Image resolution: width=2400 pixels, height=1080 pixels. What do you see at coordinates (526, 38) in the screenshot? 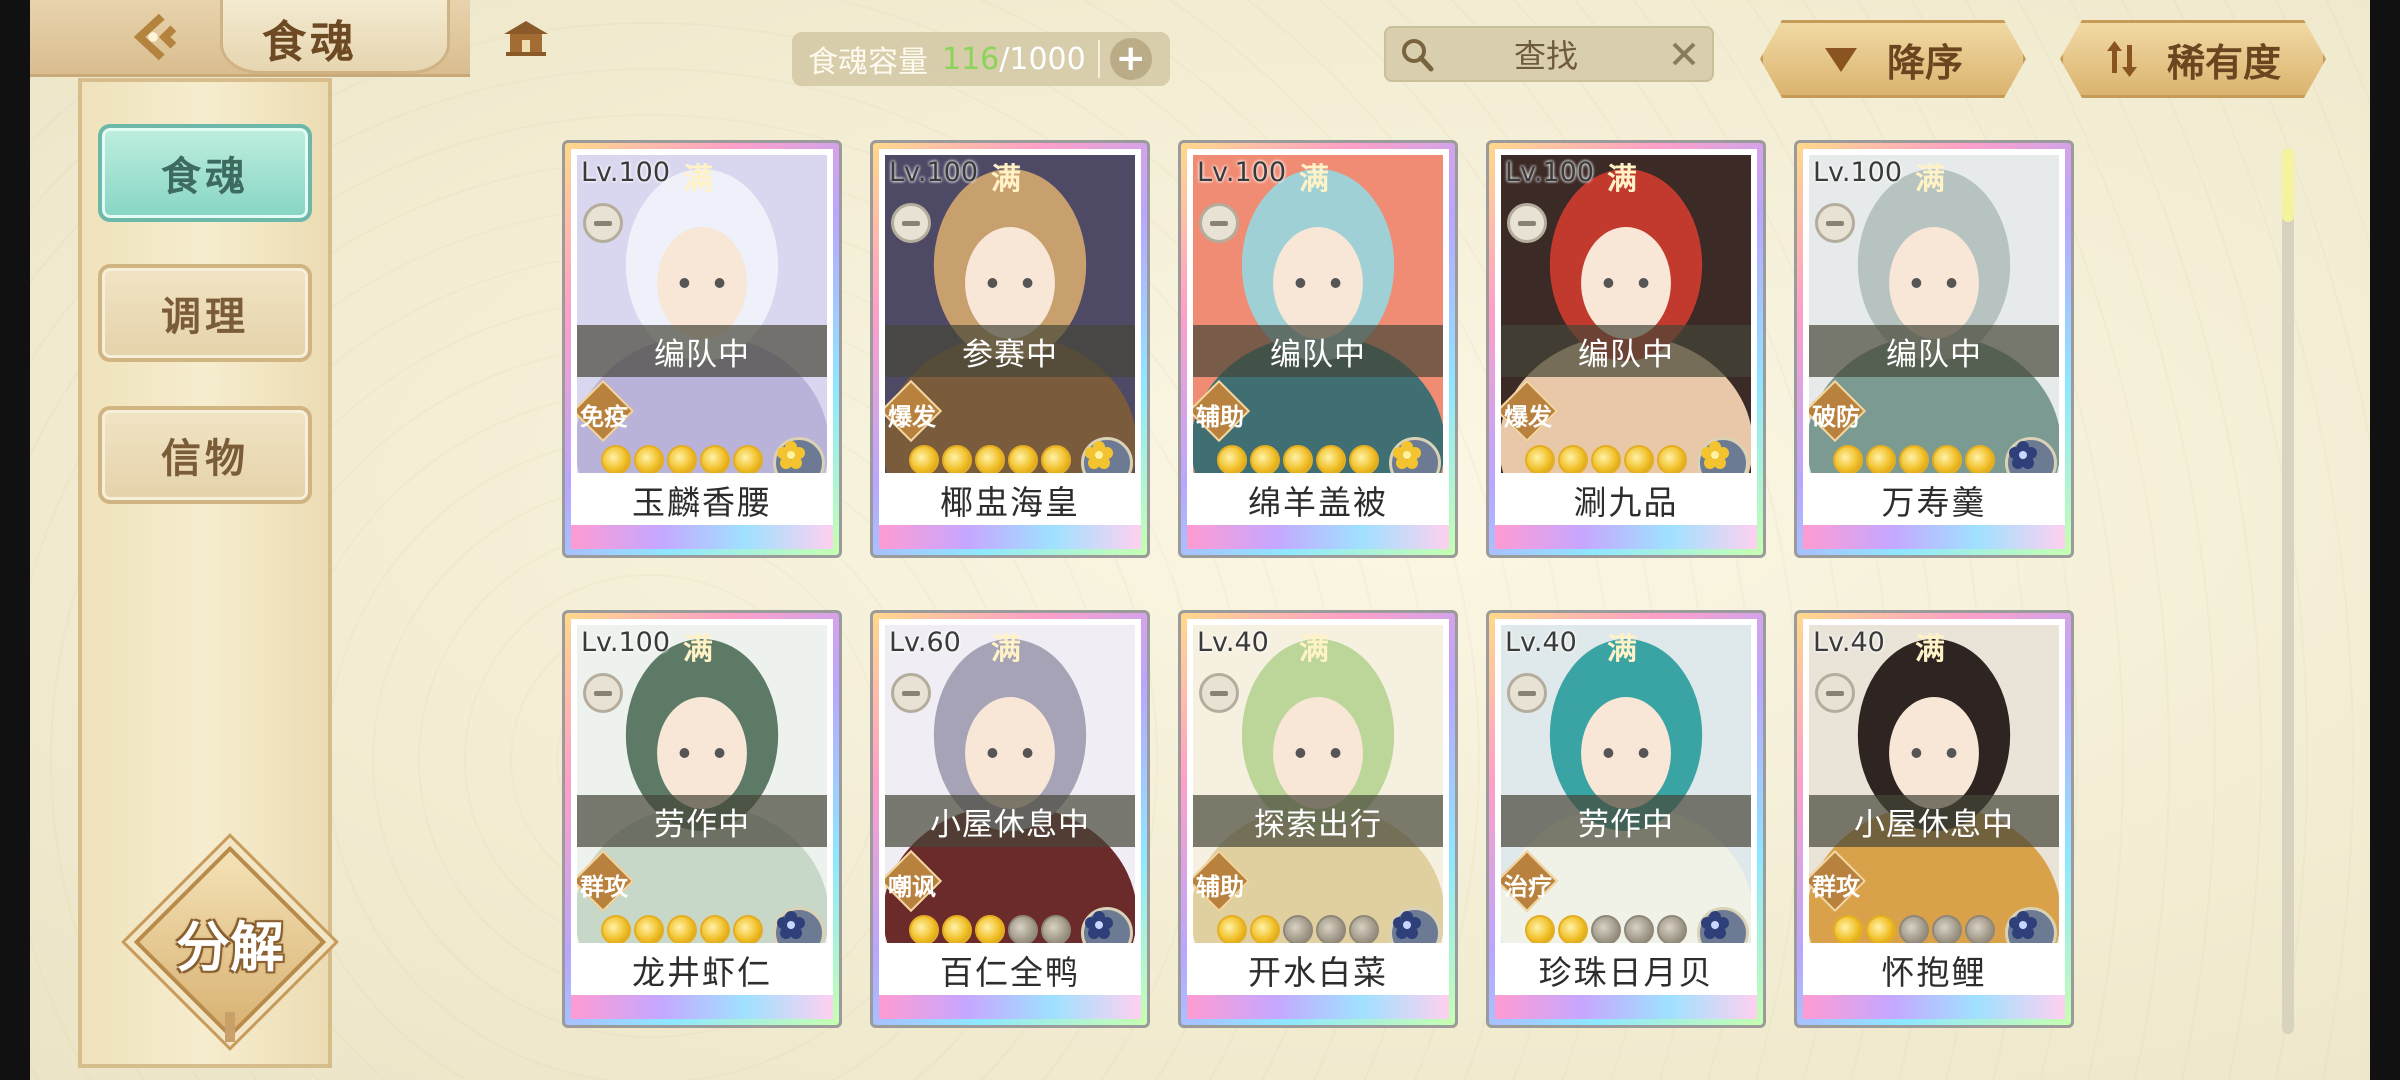
I see `house-icon` at bounding box center [526, 38].